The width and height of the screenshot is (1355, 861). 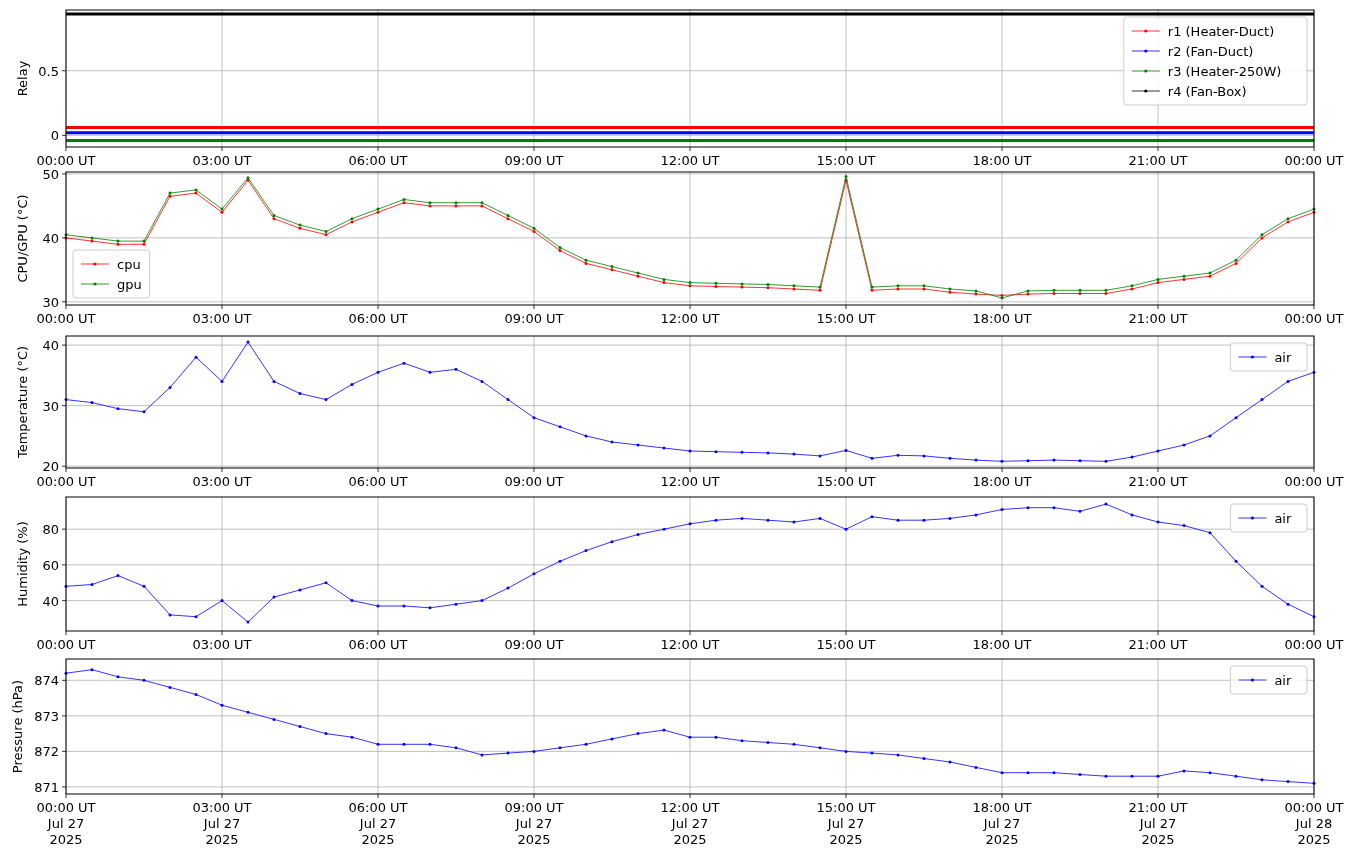 I want to click on legend-label: r4 (Fan-Box), so click(x=1207, y=91).